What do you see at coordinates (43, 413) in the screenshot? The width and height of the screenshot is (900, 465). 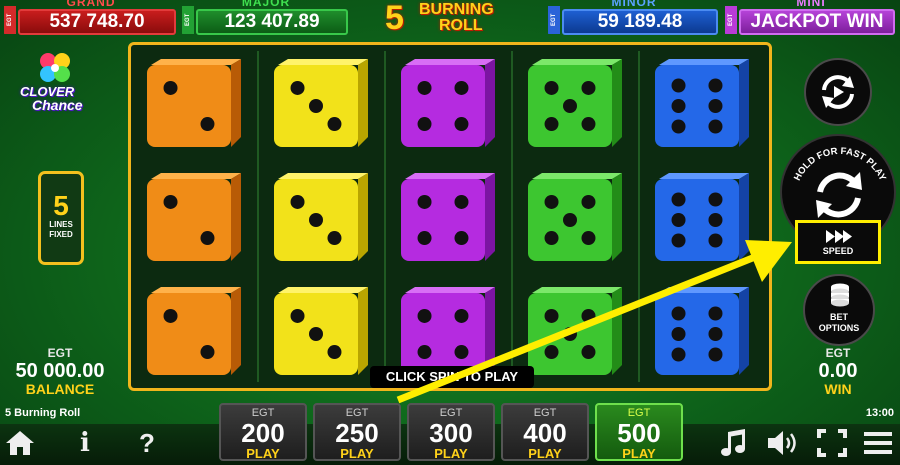 I see `game-name: 5 Burning Roll` at bounding box center [43, 413].